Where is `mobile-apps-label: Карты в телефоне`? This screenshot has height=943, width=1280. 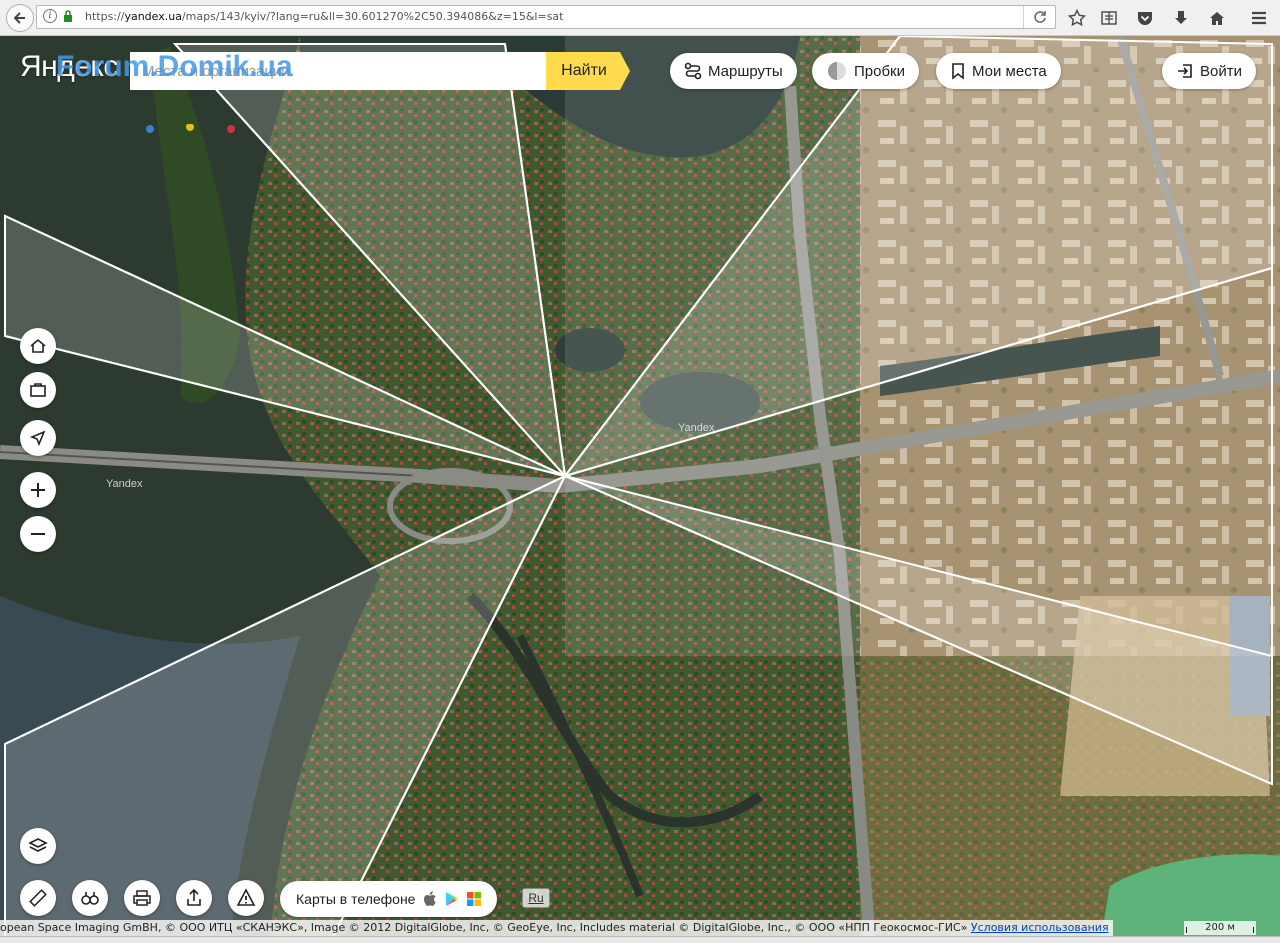
mobile-apps-label: Карты в телефоне is located at coordinates (356, 899).